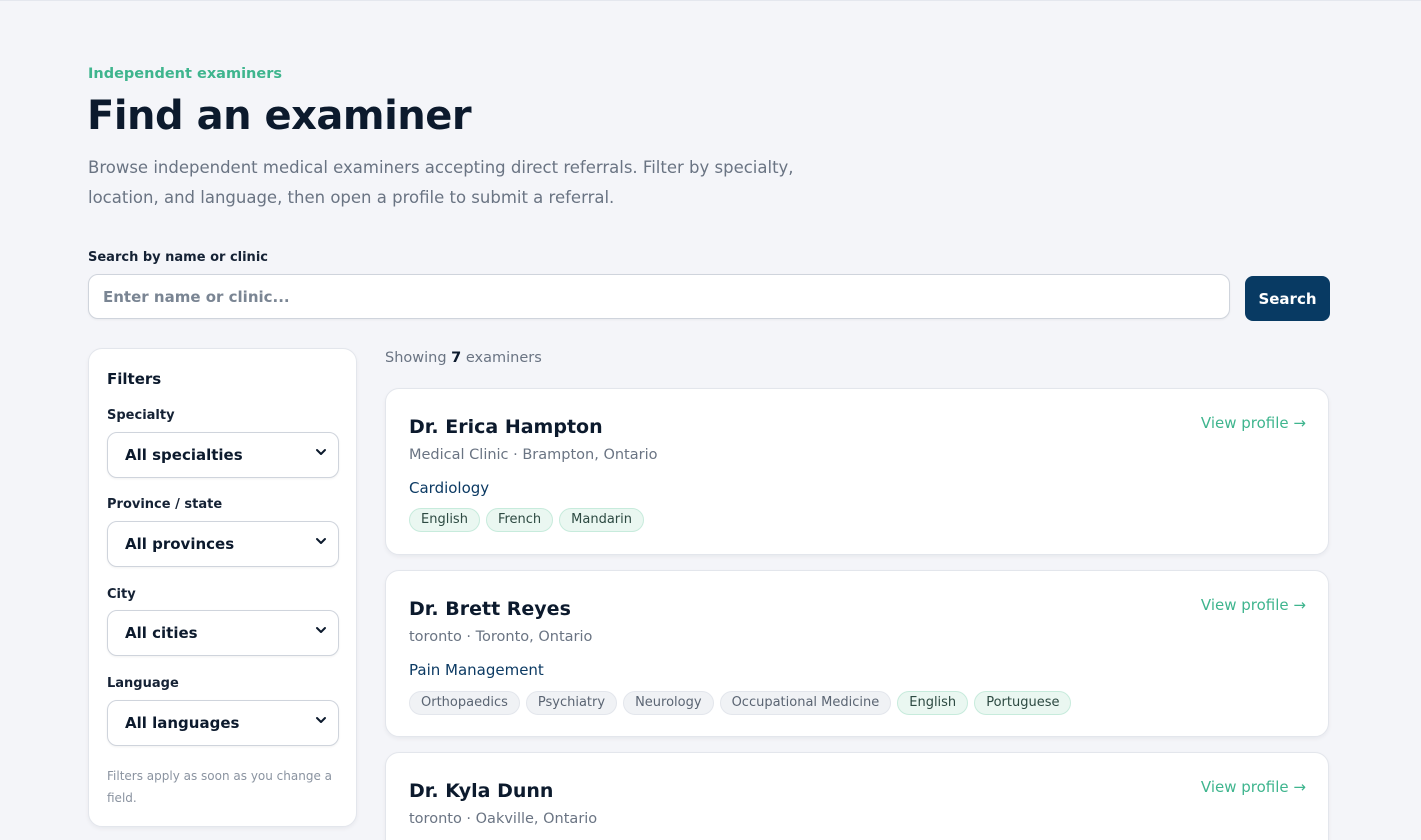 The image size is (1421, 840). Describe the element at coordinates (1287, 298) in the screenshot. I see `search-button: Search` at that location.